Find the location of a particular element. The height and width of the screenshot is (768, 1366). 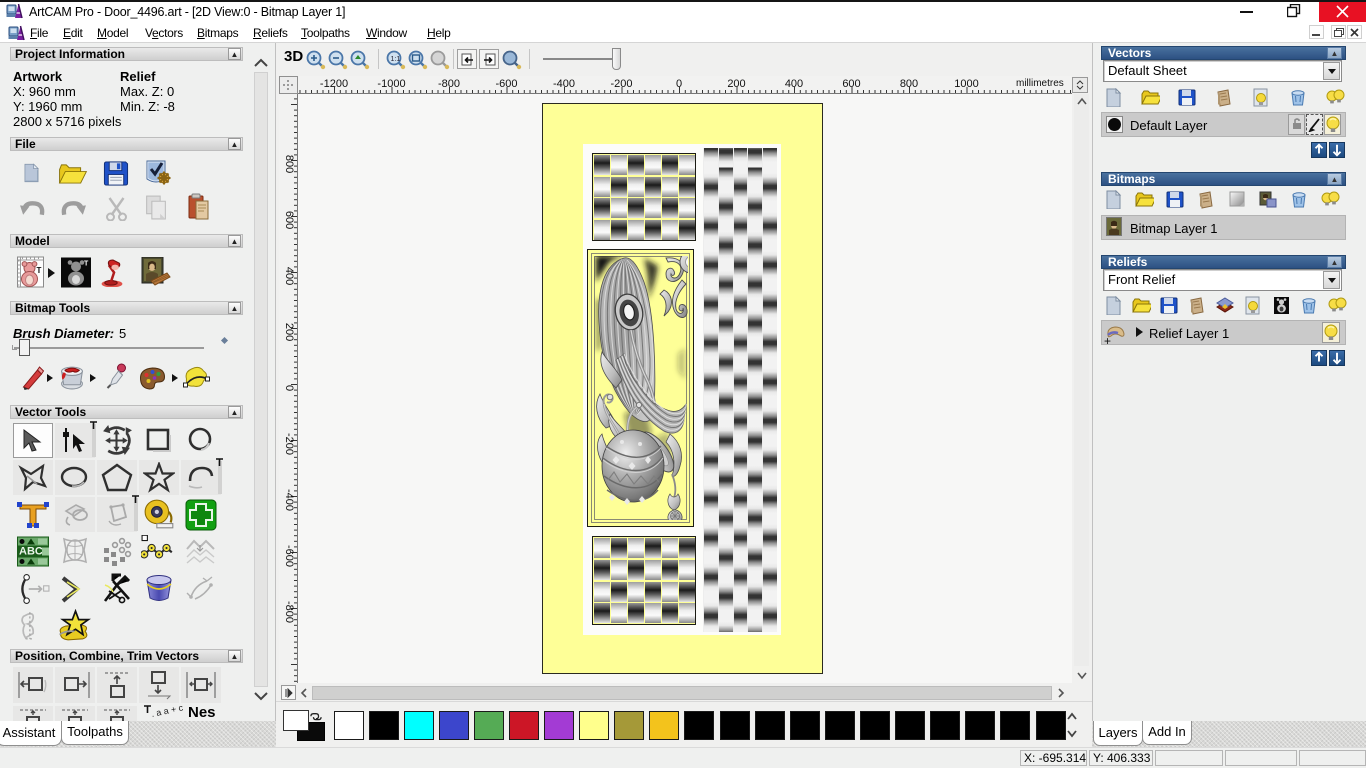

svg-text: -1200 is located at coordinates (334, 84).